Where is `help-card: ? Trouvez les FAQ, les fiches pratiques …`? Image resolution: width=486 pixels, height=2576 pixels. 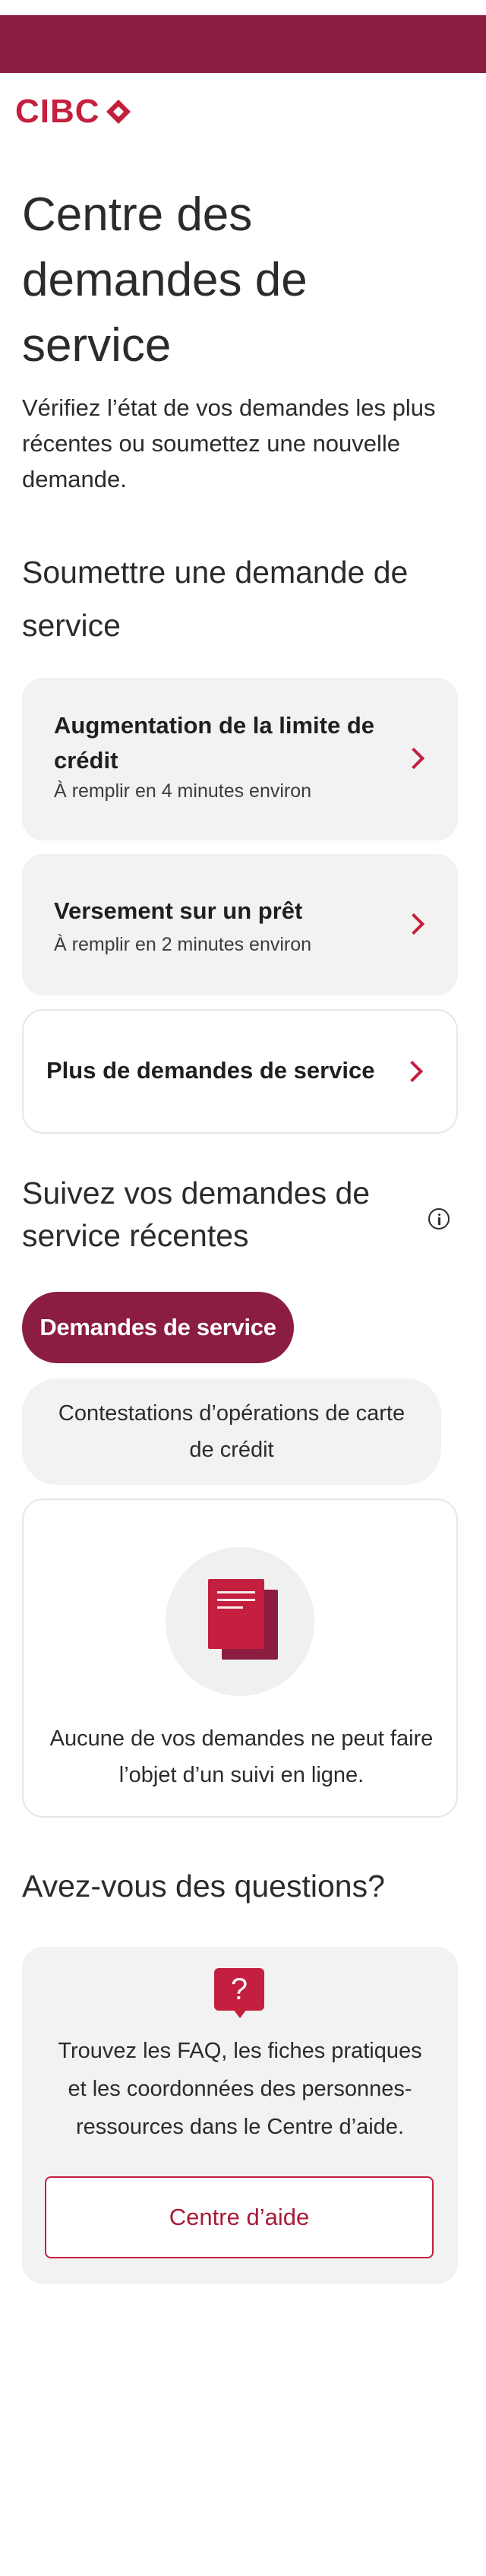 help-card: ? Trouvez les FAQ, les fiches pratiques … is located at coordinates (240, 2115).